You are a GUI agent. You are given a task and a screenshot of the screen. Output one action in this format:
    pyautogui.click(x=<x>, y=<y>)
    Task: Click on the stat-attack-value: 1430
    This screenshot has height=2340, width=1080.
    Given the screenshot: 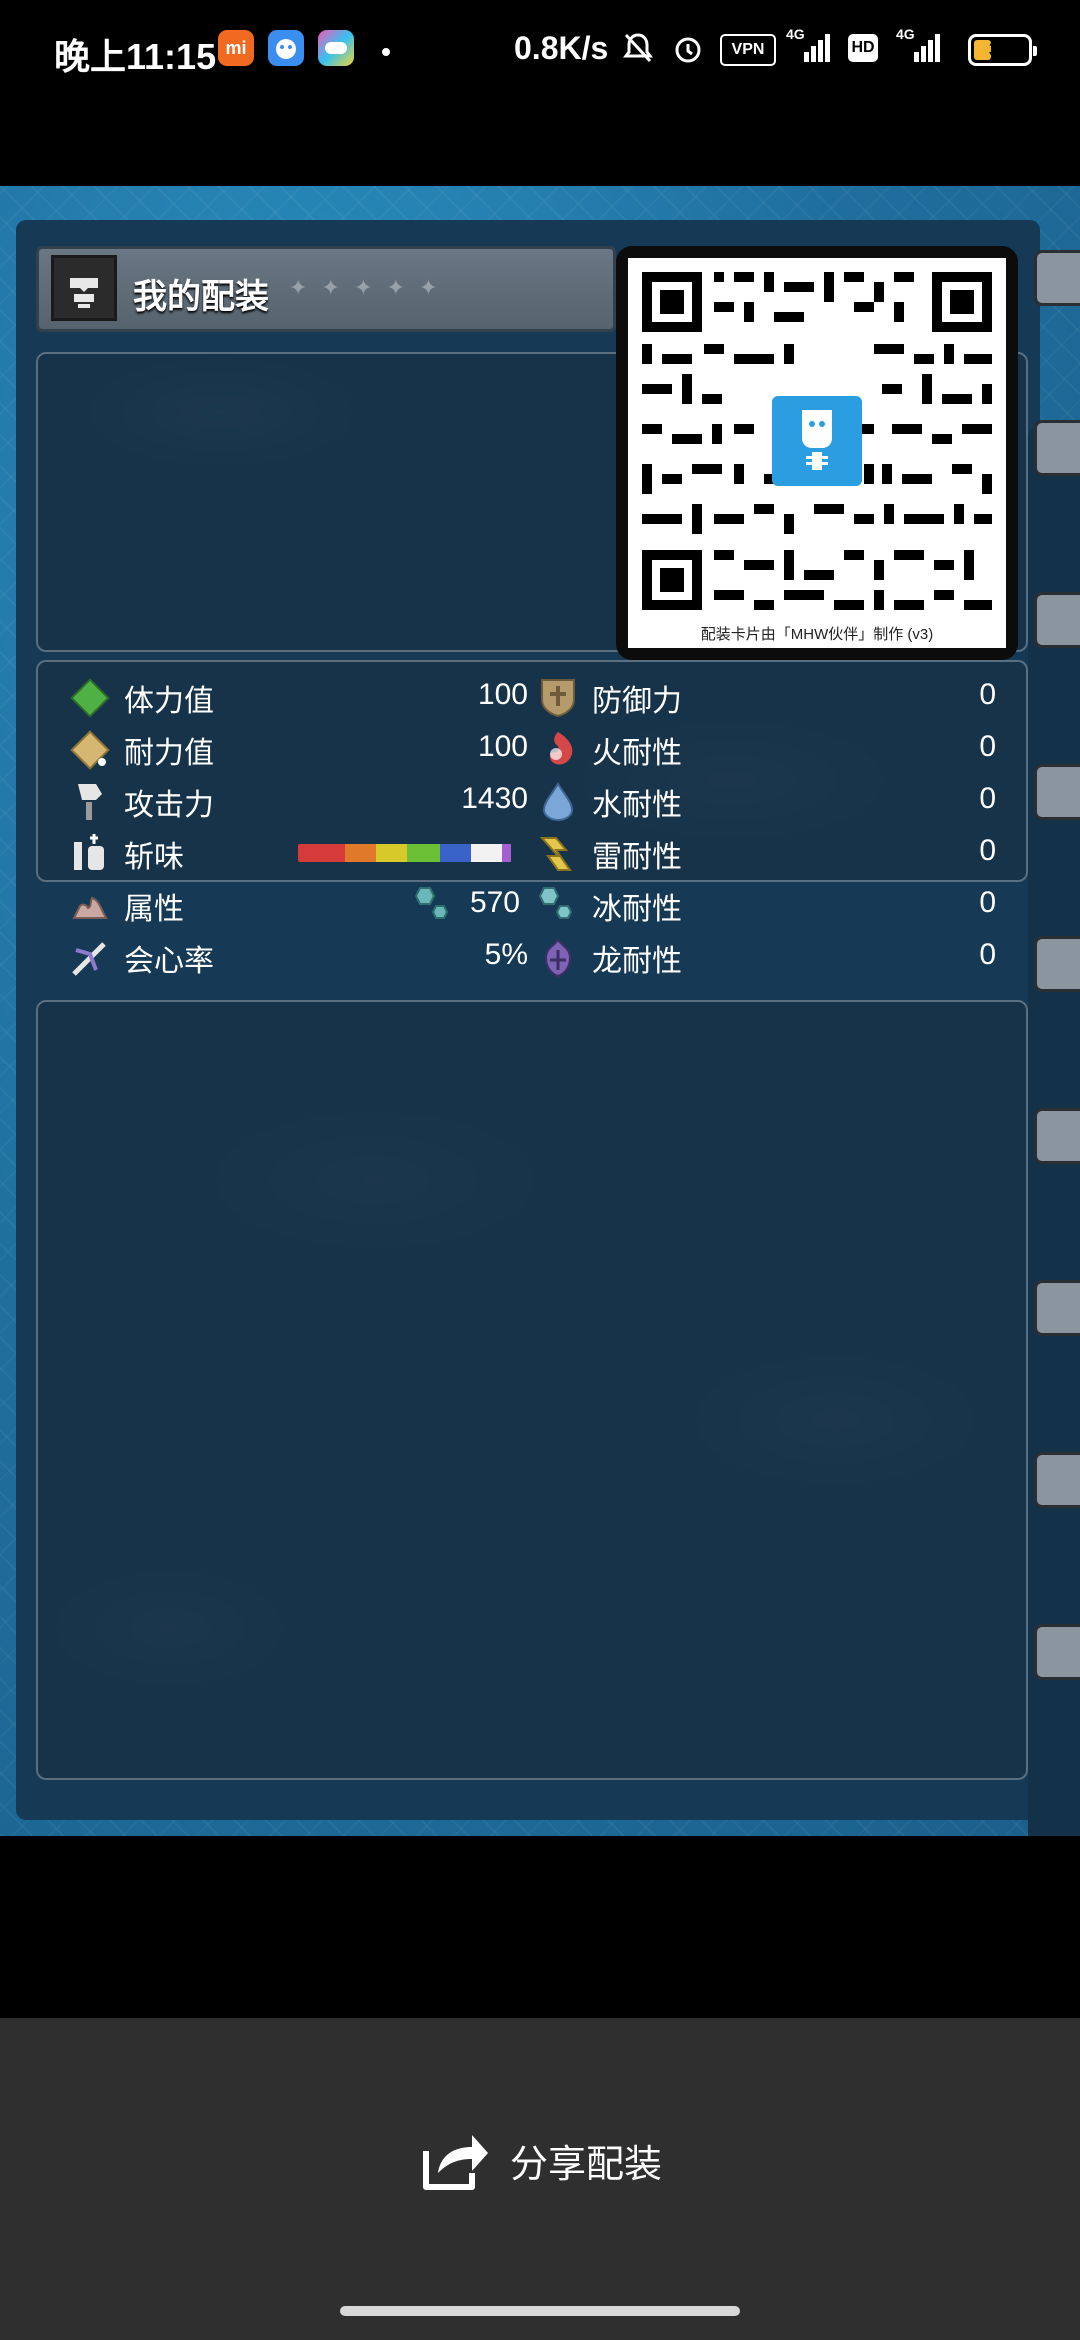 What is the action you would take?
    pyautogui.click(x=494, y=798)
    